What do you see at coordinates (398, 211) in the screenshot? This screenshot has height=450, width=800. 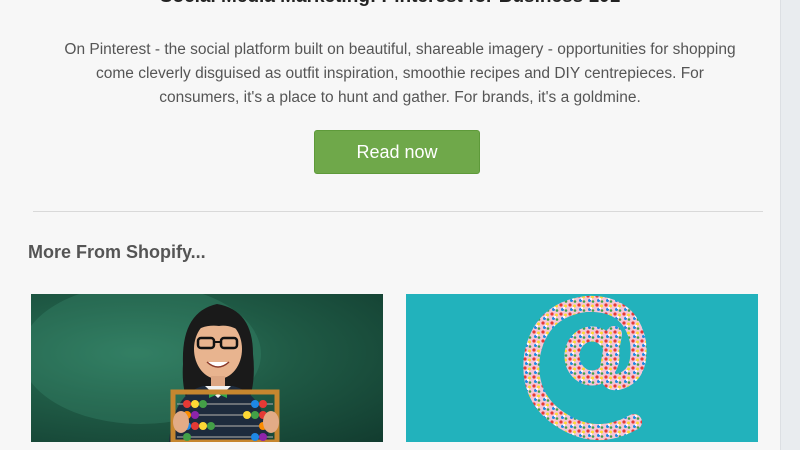 I see `section-divider` at bounding box center [398, 211].